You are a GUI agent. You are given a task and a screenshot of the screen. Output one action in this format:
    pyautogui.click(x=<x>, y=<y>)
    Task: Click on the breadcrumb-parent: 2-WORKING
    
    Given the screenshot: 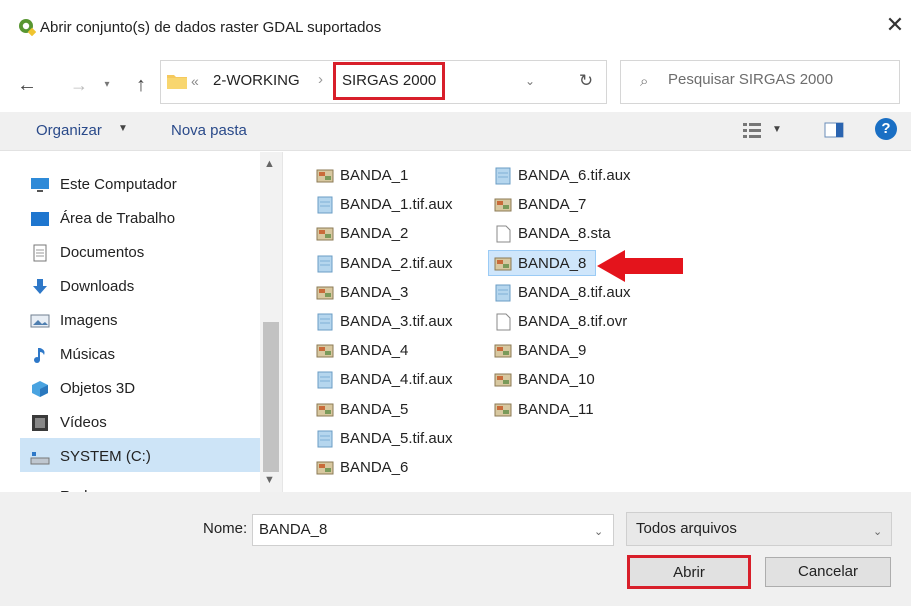 What is the action you would take?
    pyautogui.click(x=256, y=80)
    